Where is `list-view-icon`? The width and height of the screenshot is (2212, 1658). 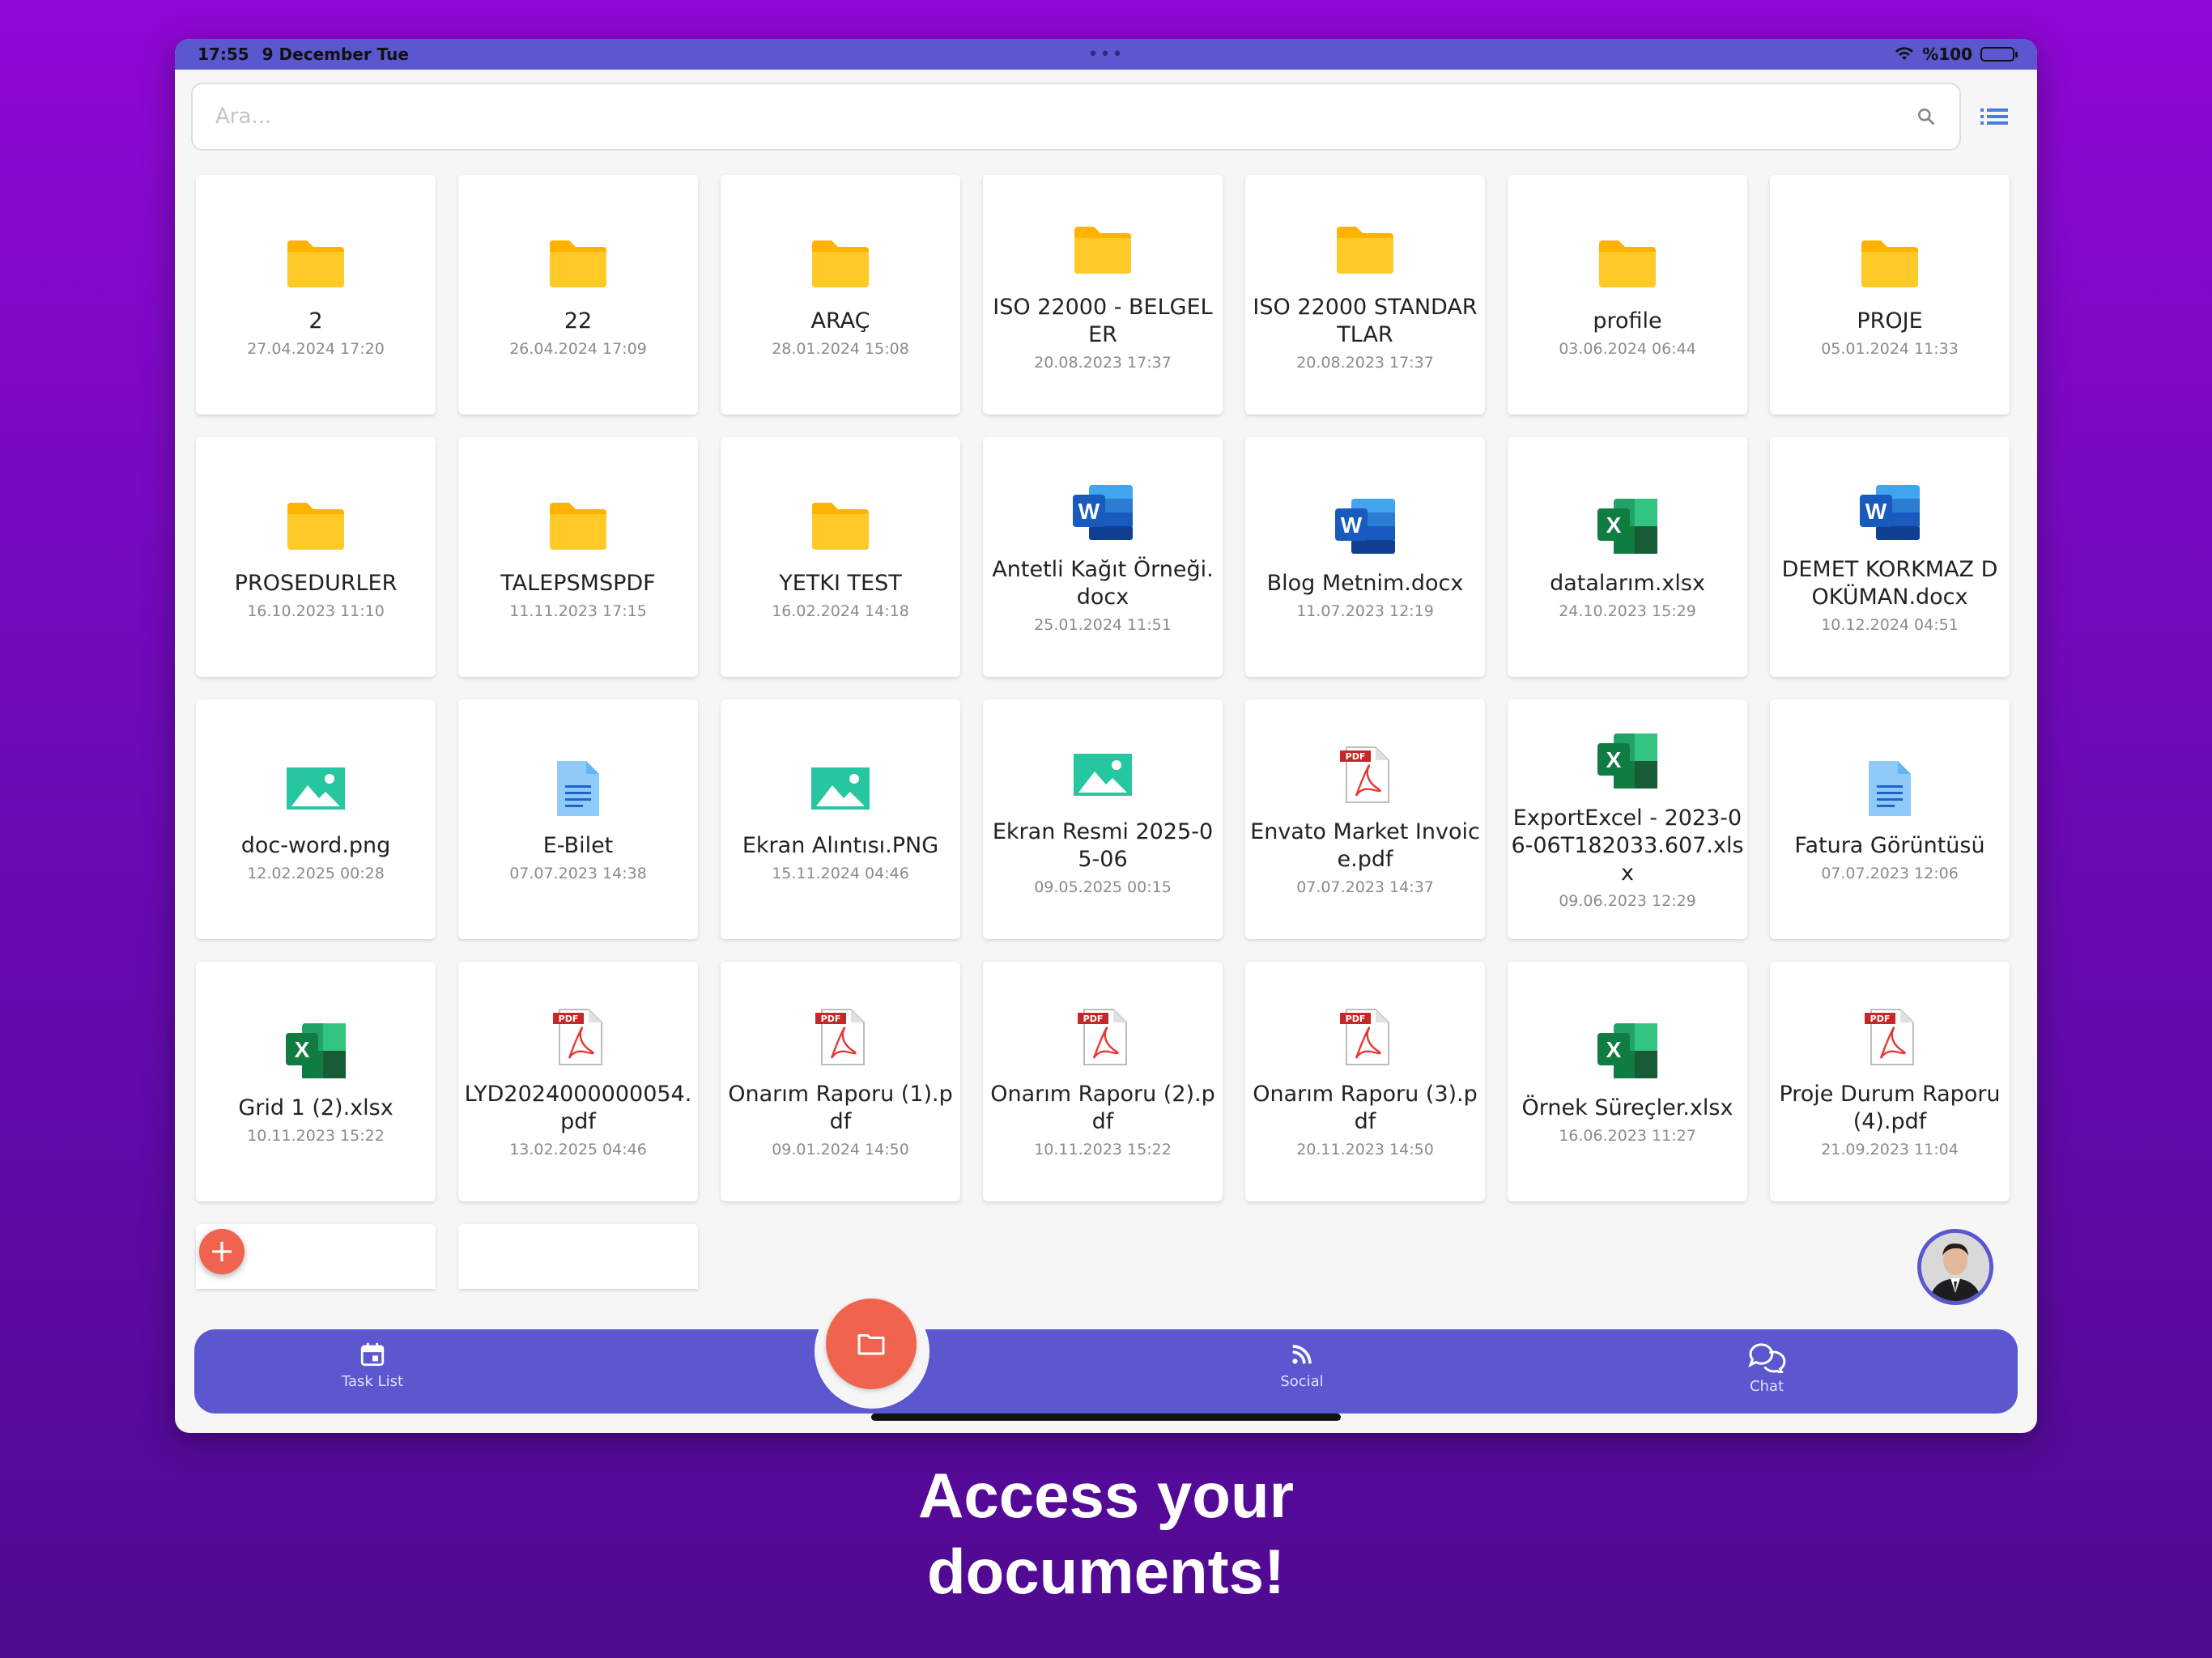
list-view-icon is located at coordinates (1994, 116).